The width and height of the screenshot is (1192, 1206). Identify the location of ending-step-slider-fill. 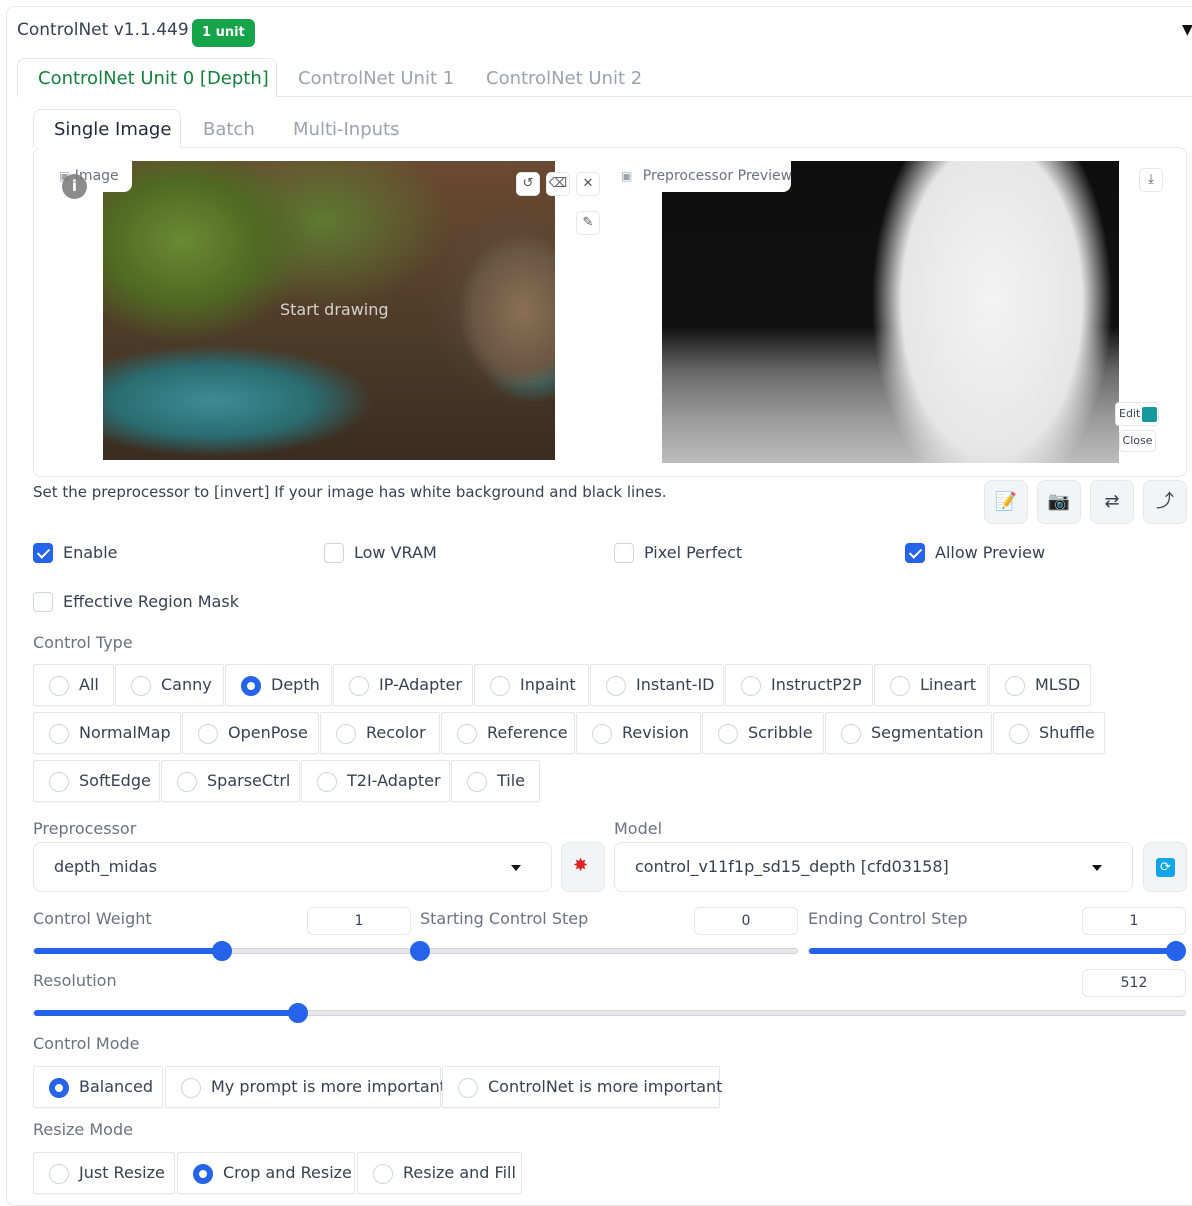
(997, 951).